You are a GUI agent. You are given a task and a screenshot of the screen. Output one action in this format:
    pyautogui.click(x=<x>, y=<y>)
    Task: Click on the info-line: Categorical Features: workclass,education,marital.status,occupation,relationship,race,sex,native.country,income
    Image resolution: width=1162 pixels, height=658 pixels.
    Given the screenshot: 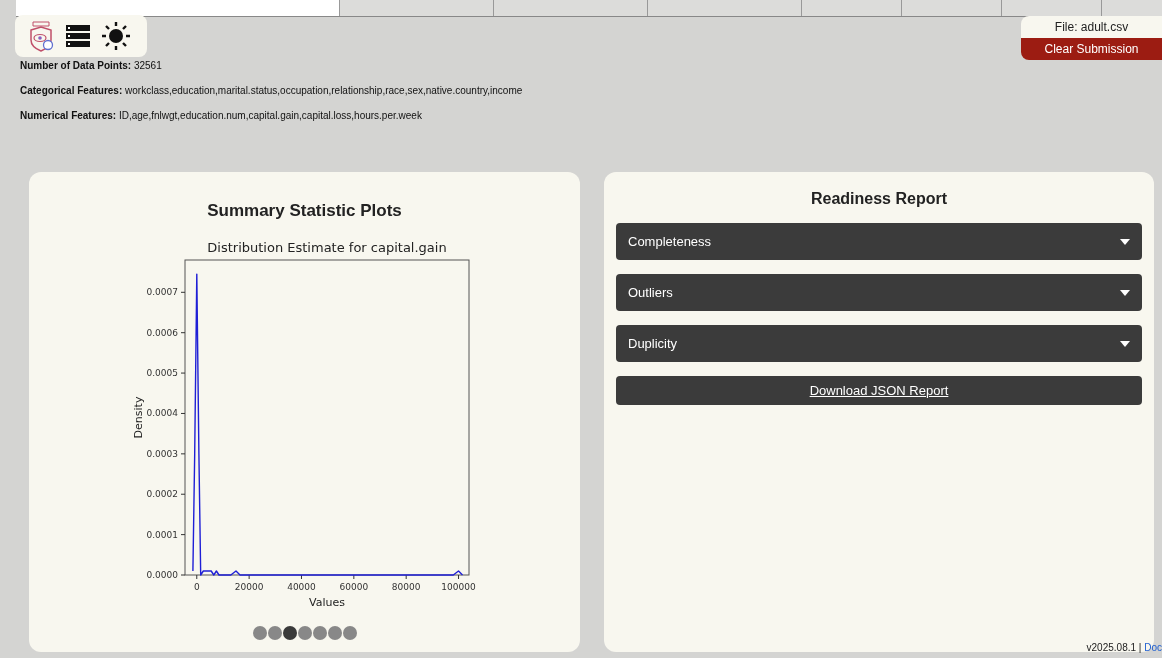 What is the action you would take?
    pyautogui.click(x=272, y=91)
    